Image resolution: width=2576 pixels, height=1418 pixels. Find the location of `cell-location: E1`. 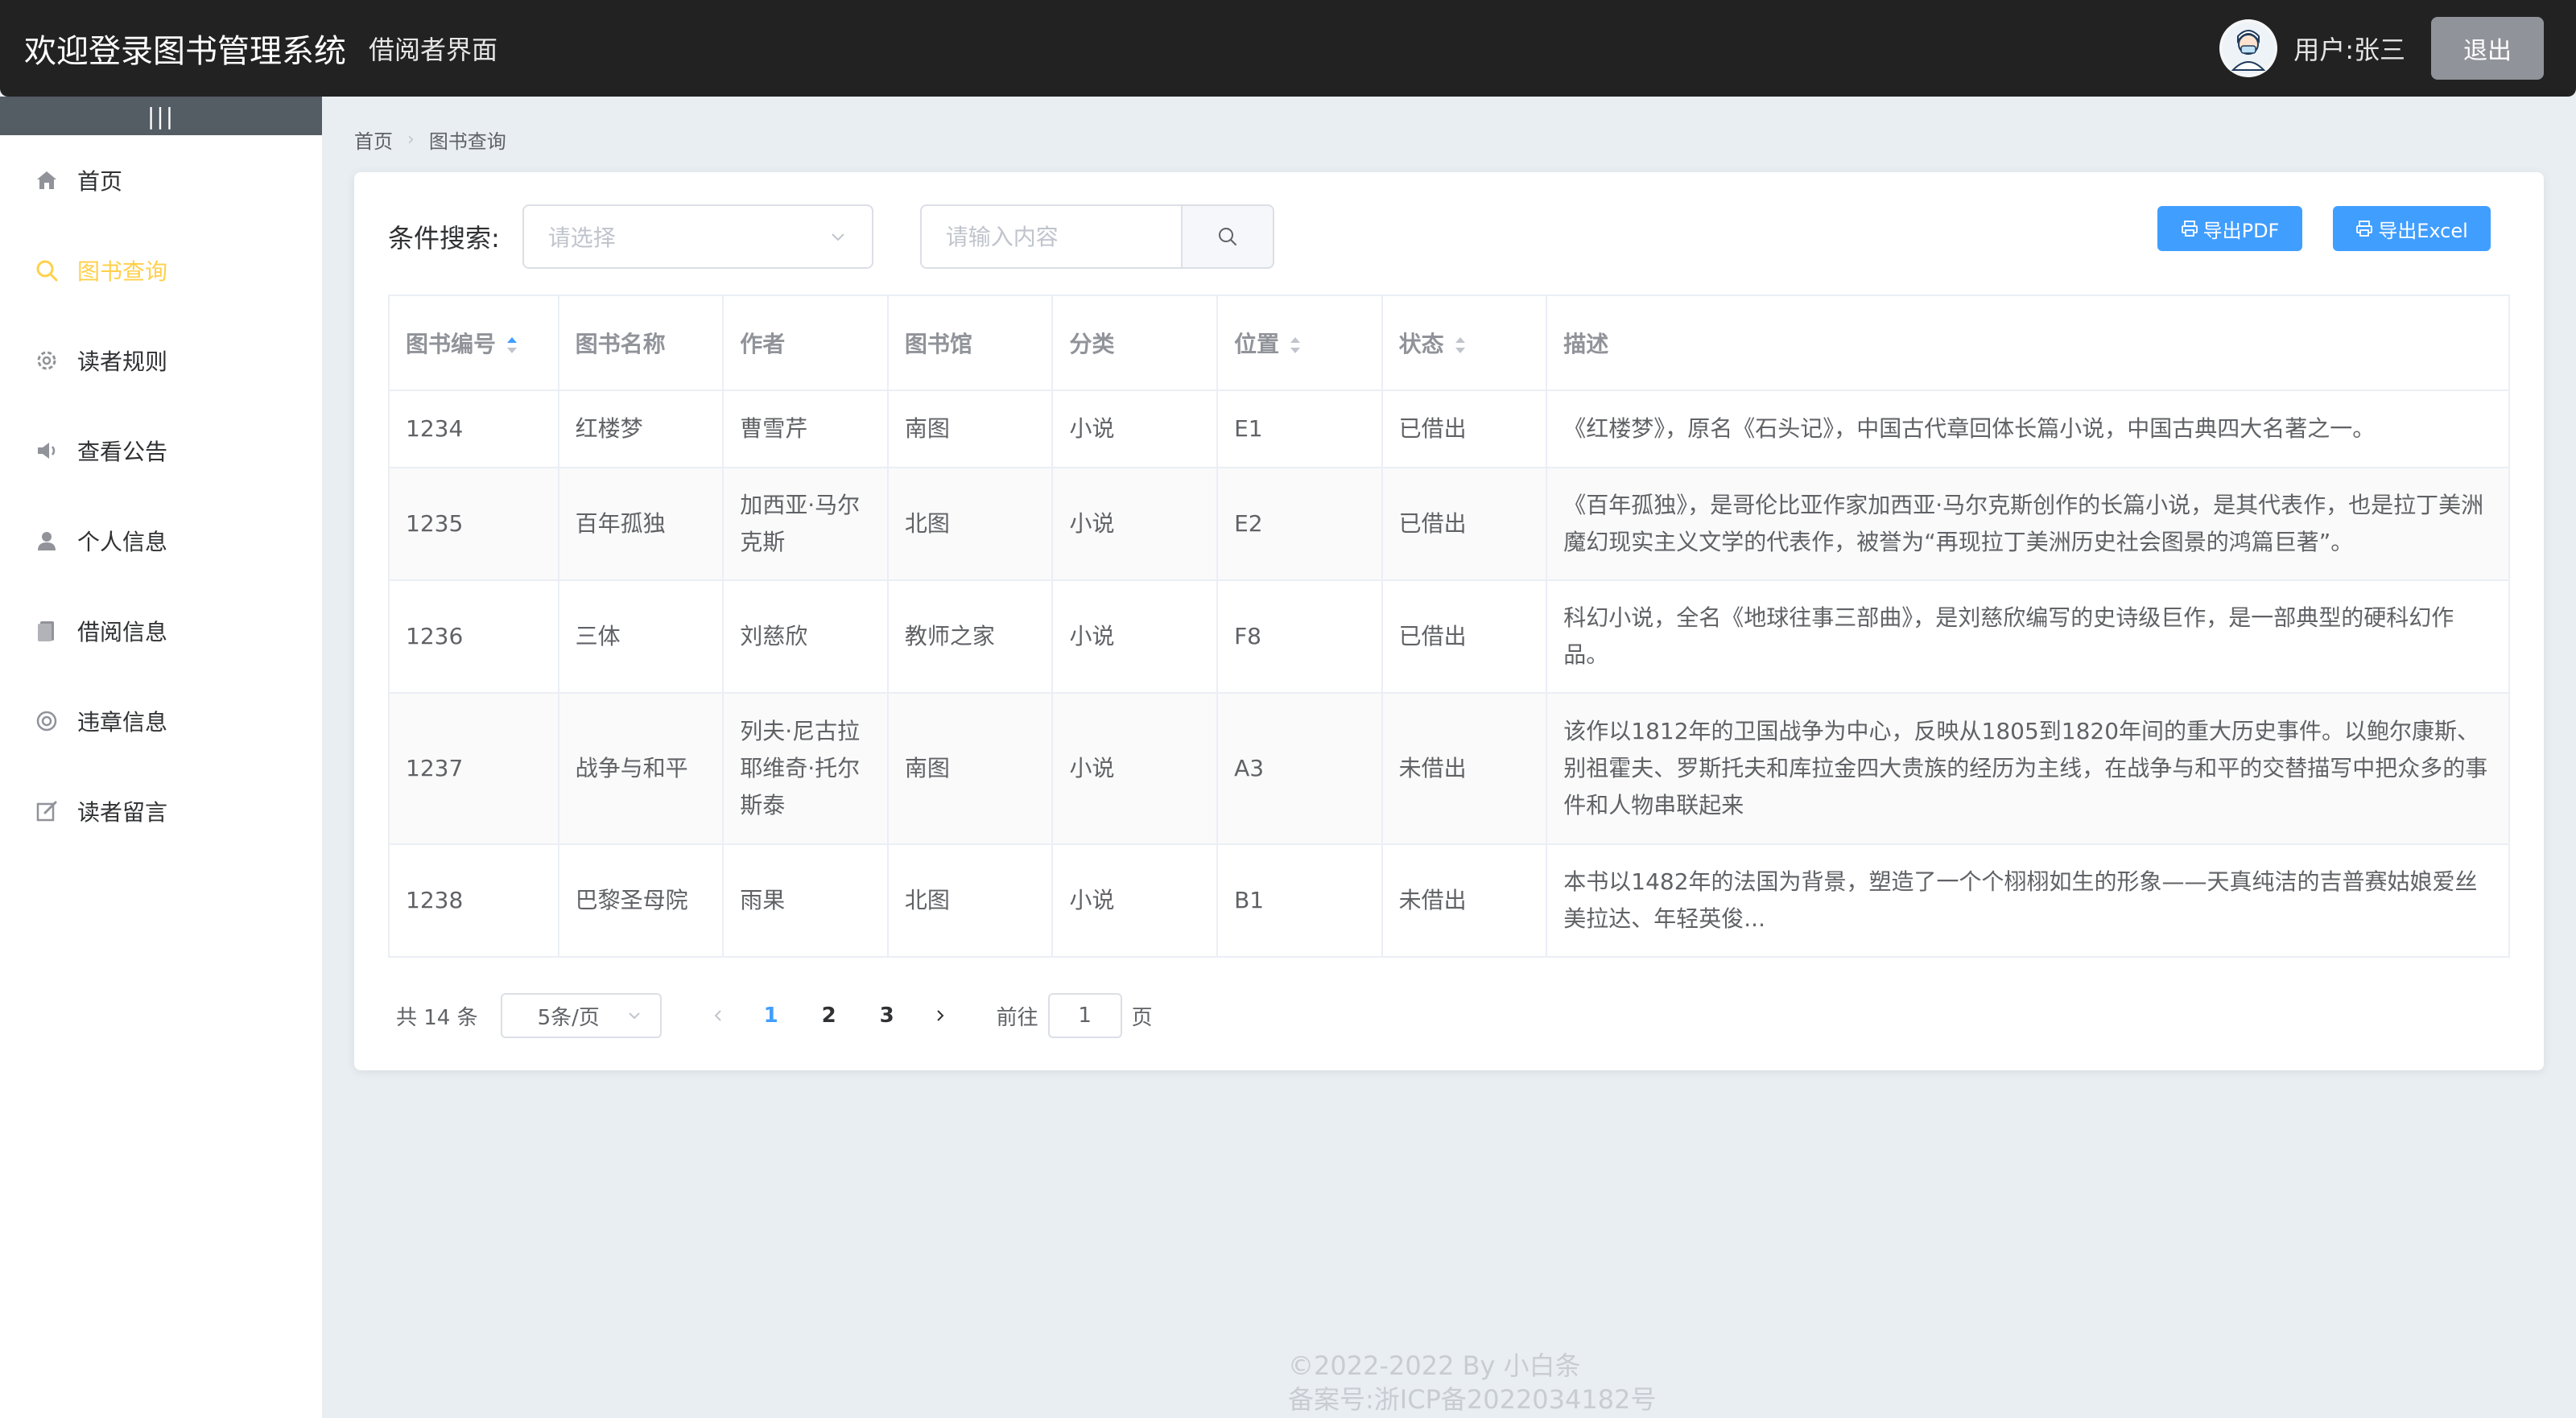

cell-location: E1 is located at coordinates (1299, 429).